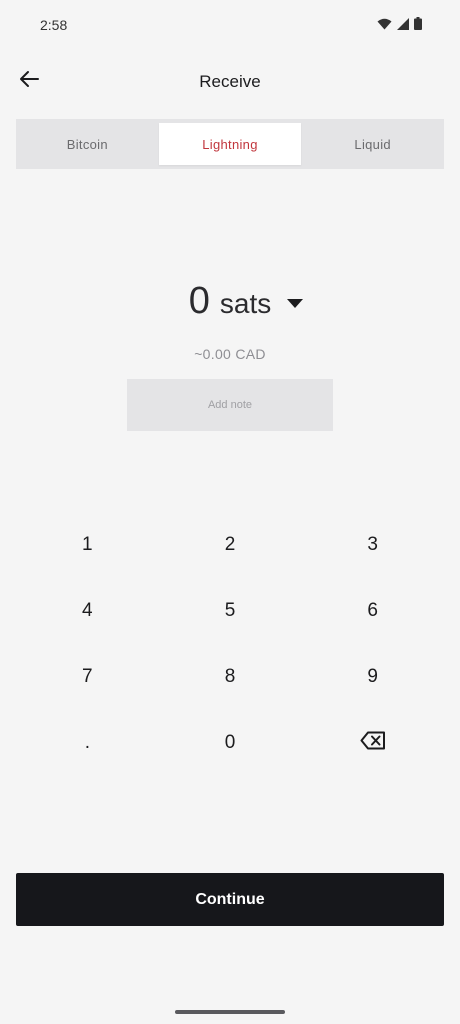 The height and width of the screenshot is (1024, 460). I want to click on backspace-icon, so click(373, 743).